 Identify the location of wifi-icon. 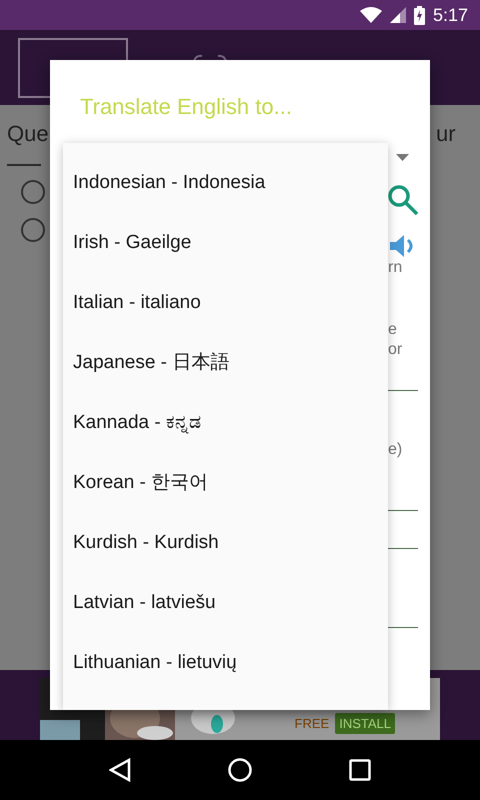
(371, 15).